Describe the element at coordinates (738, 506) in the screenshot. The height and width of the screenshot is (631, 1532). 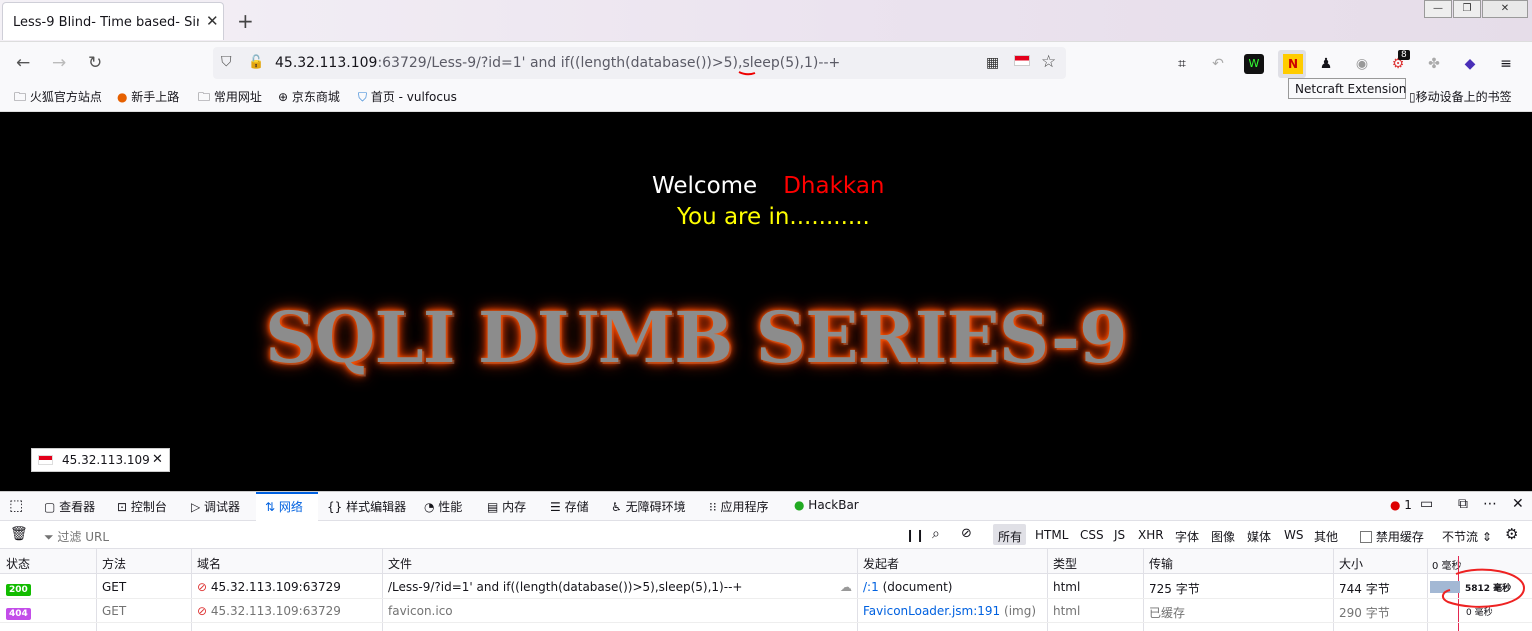
I see `tab-application: ⁝⁝ 应用程序` at that location.